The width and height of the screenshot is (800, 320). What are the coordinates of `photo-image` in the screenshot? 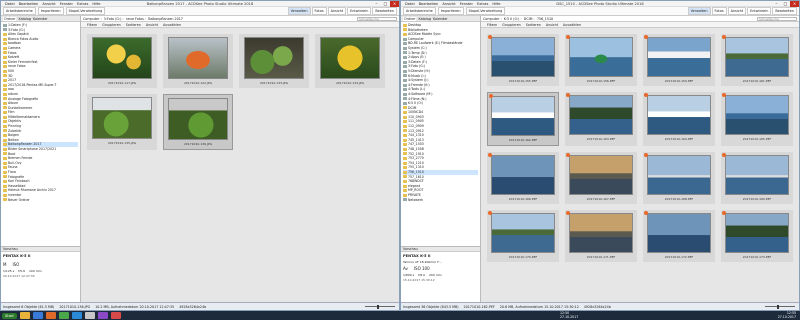 It's located at (601, 175).